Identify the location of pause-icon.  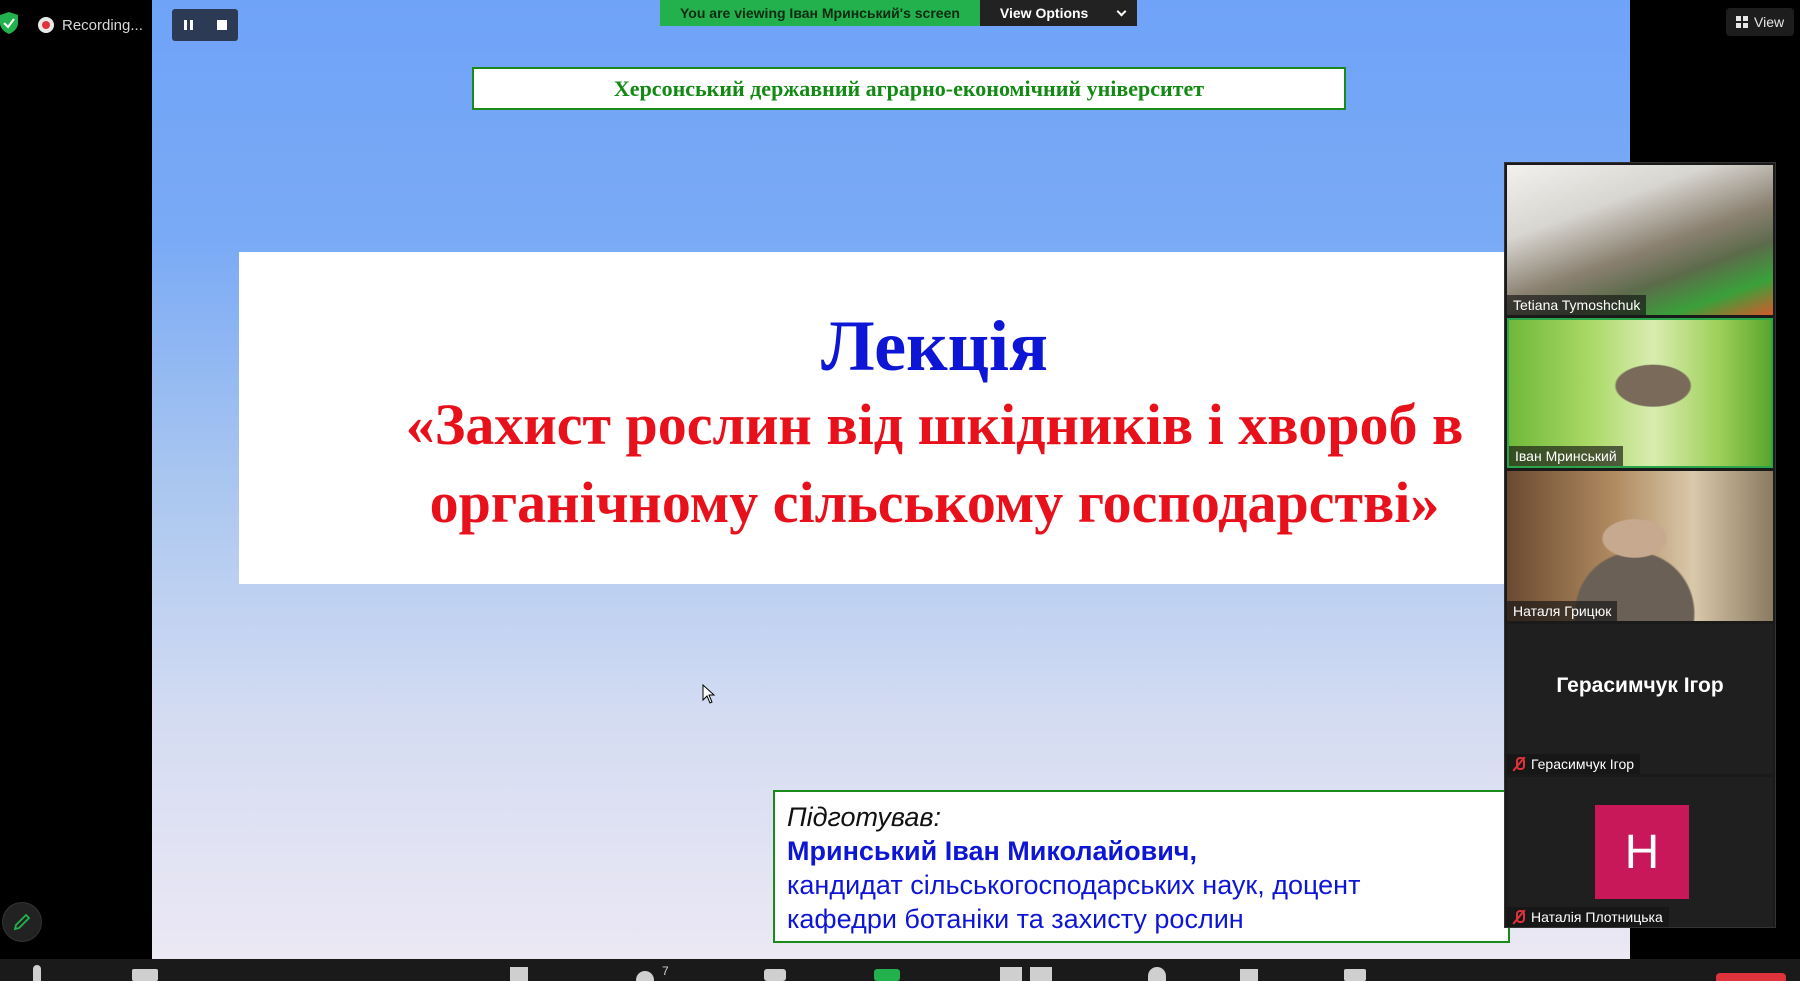
(188, 25).